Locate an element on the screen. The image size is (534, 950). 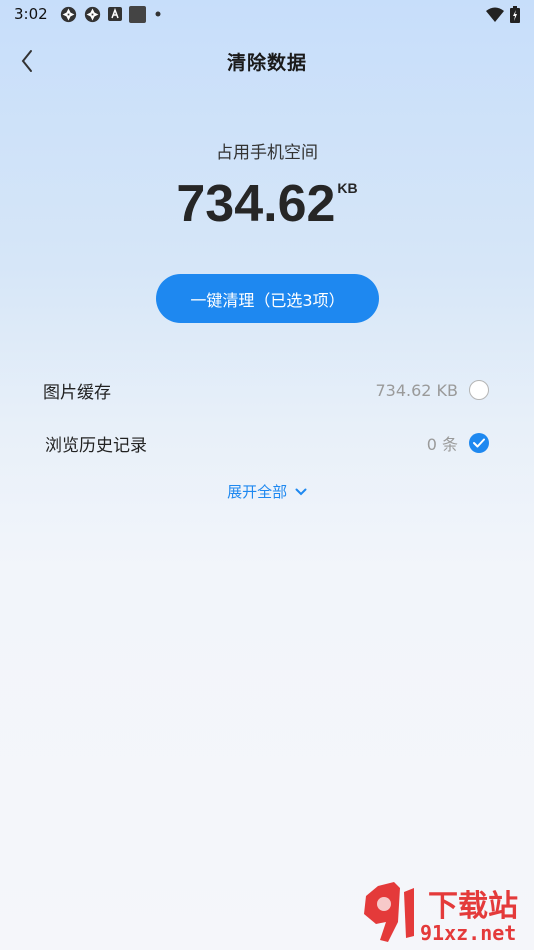
list-item-image-cache: 图片缓存 734.62 KB is located at coordinates (267, 390).